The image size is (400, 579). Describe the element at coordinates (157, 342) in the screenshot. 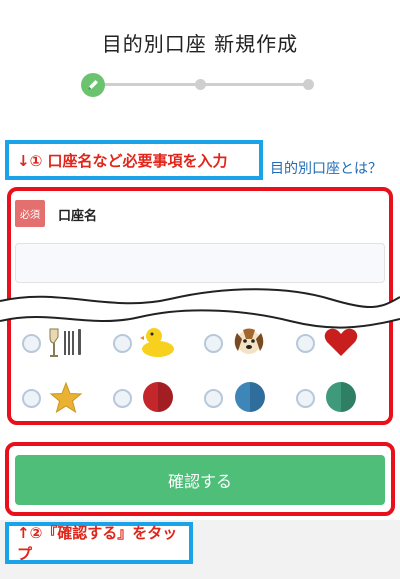

I see `rubber-duck-icon` at that location.